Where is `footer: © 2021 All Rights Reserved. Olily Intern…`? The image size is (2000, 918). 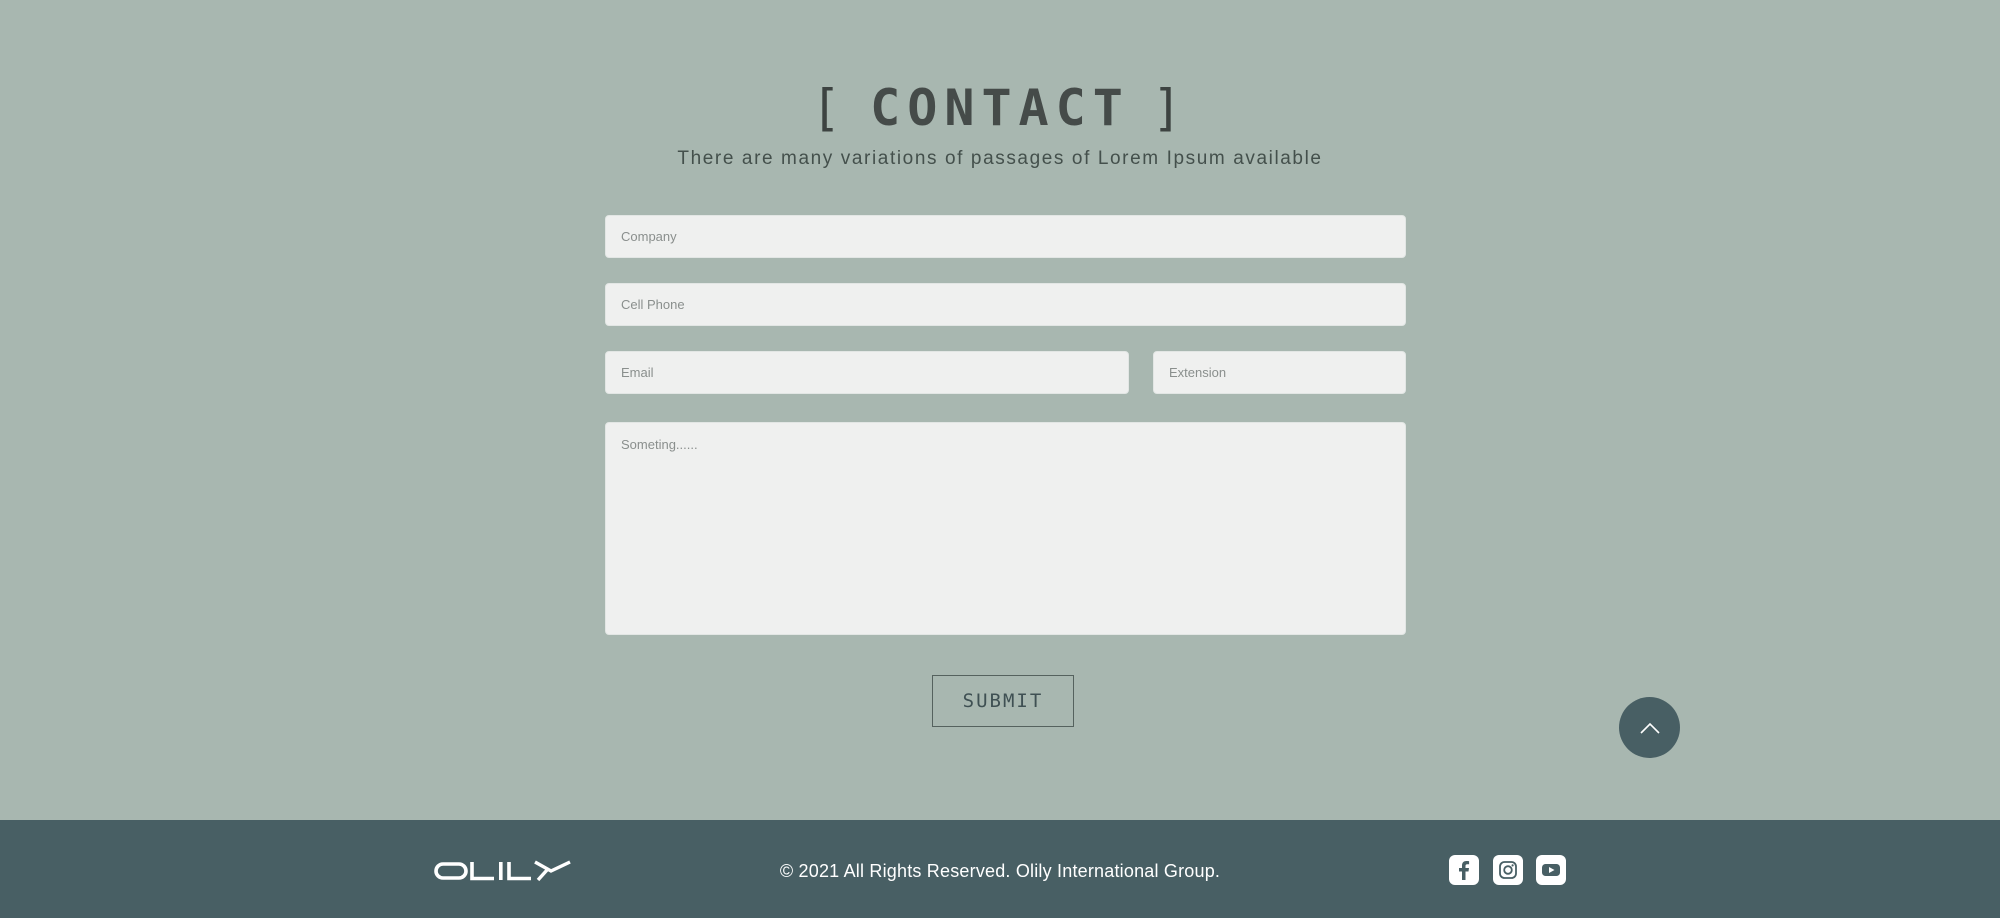
footer: © 2021 All Rights Reserved. Olily Intern… is located at coordinates (1000, 869).